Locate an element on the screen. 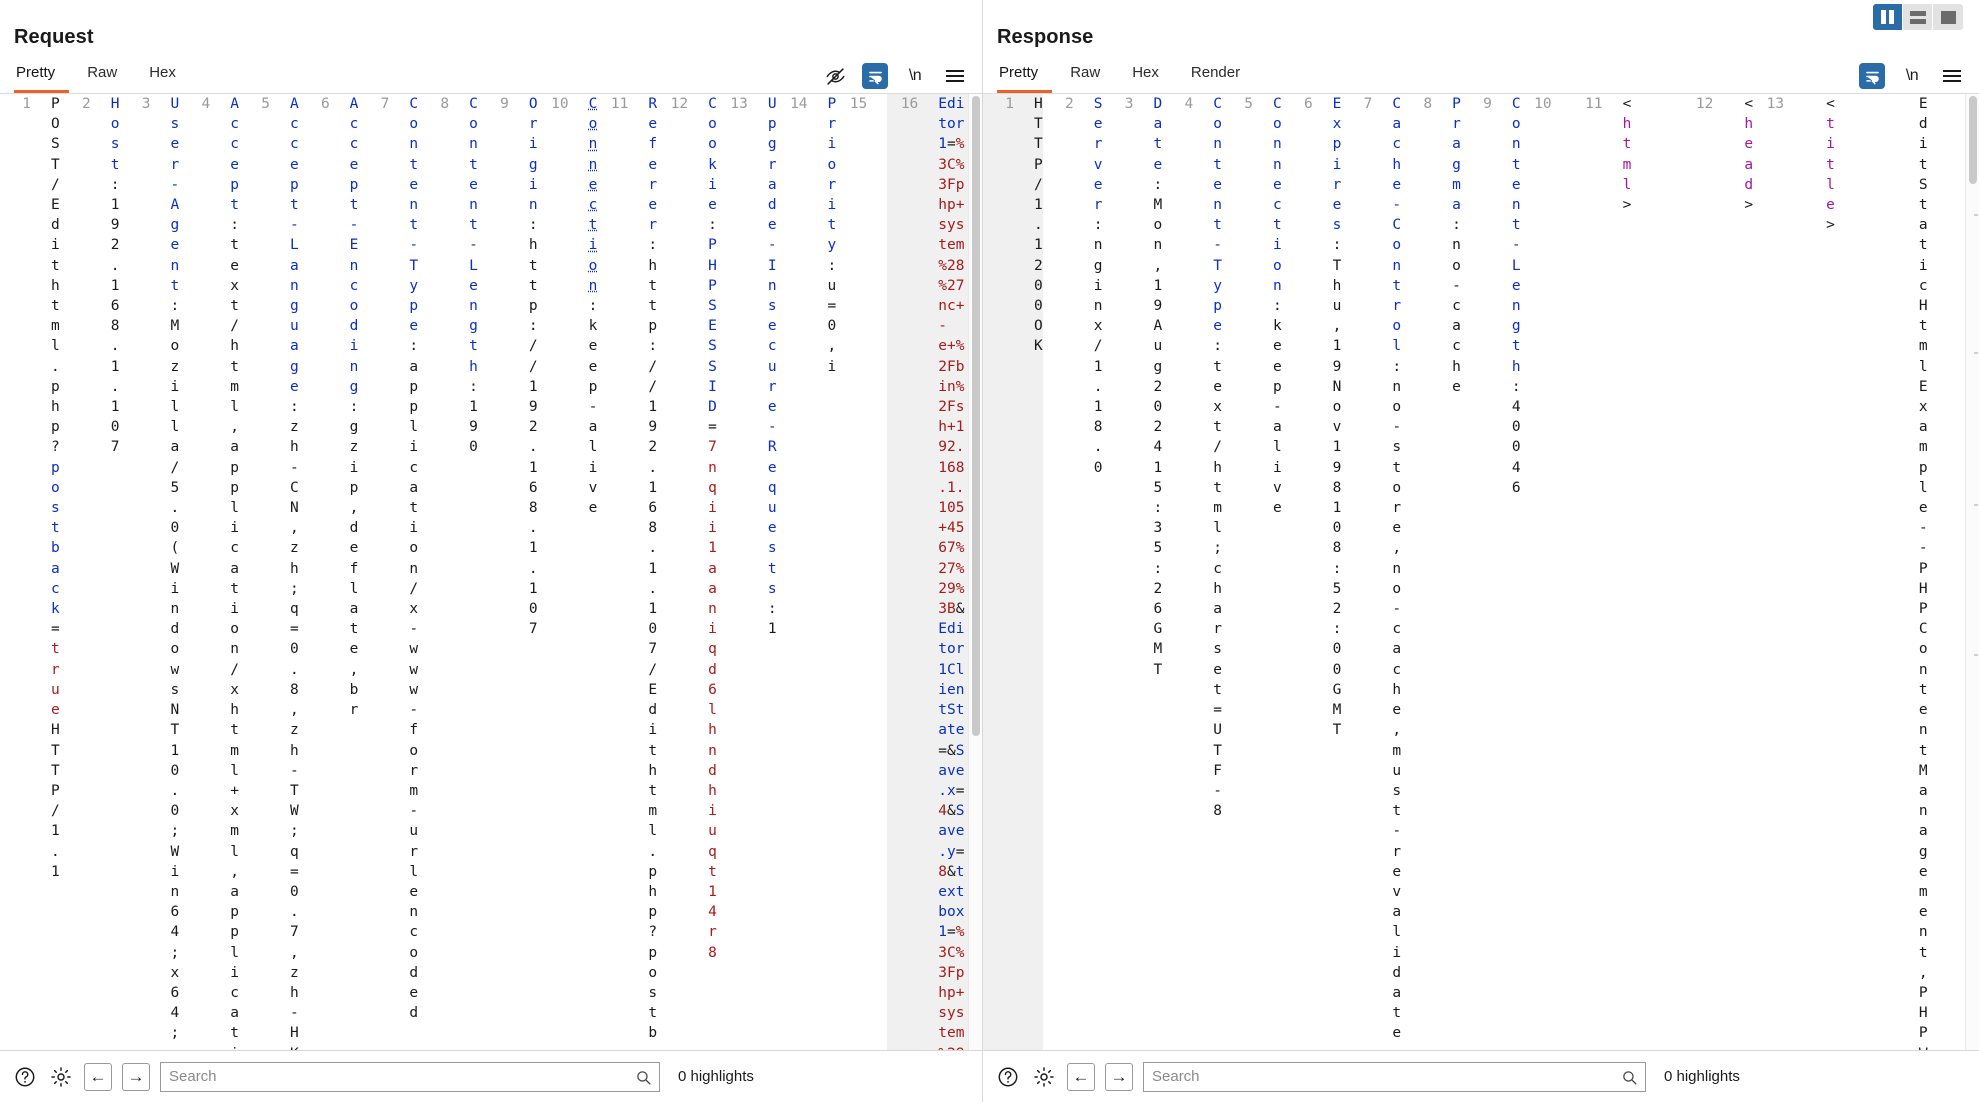 The image size is (1979, 1102). code-line: 8 Content-Length: 190 is located at coordinates (448, 572).